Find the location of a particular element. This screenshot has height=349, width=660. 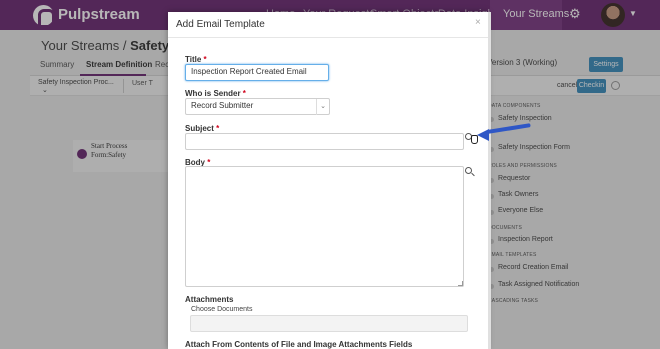

subject-label-text: Subject is located at coordinates (199, 128).